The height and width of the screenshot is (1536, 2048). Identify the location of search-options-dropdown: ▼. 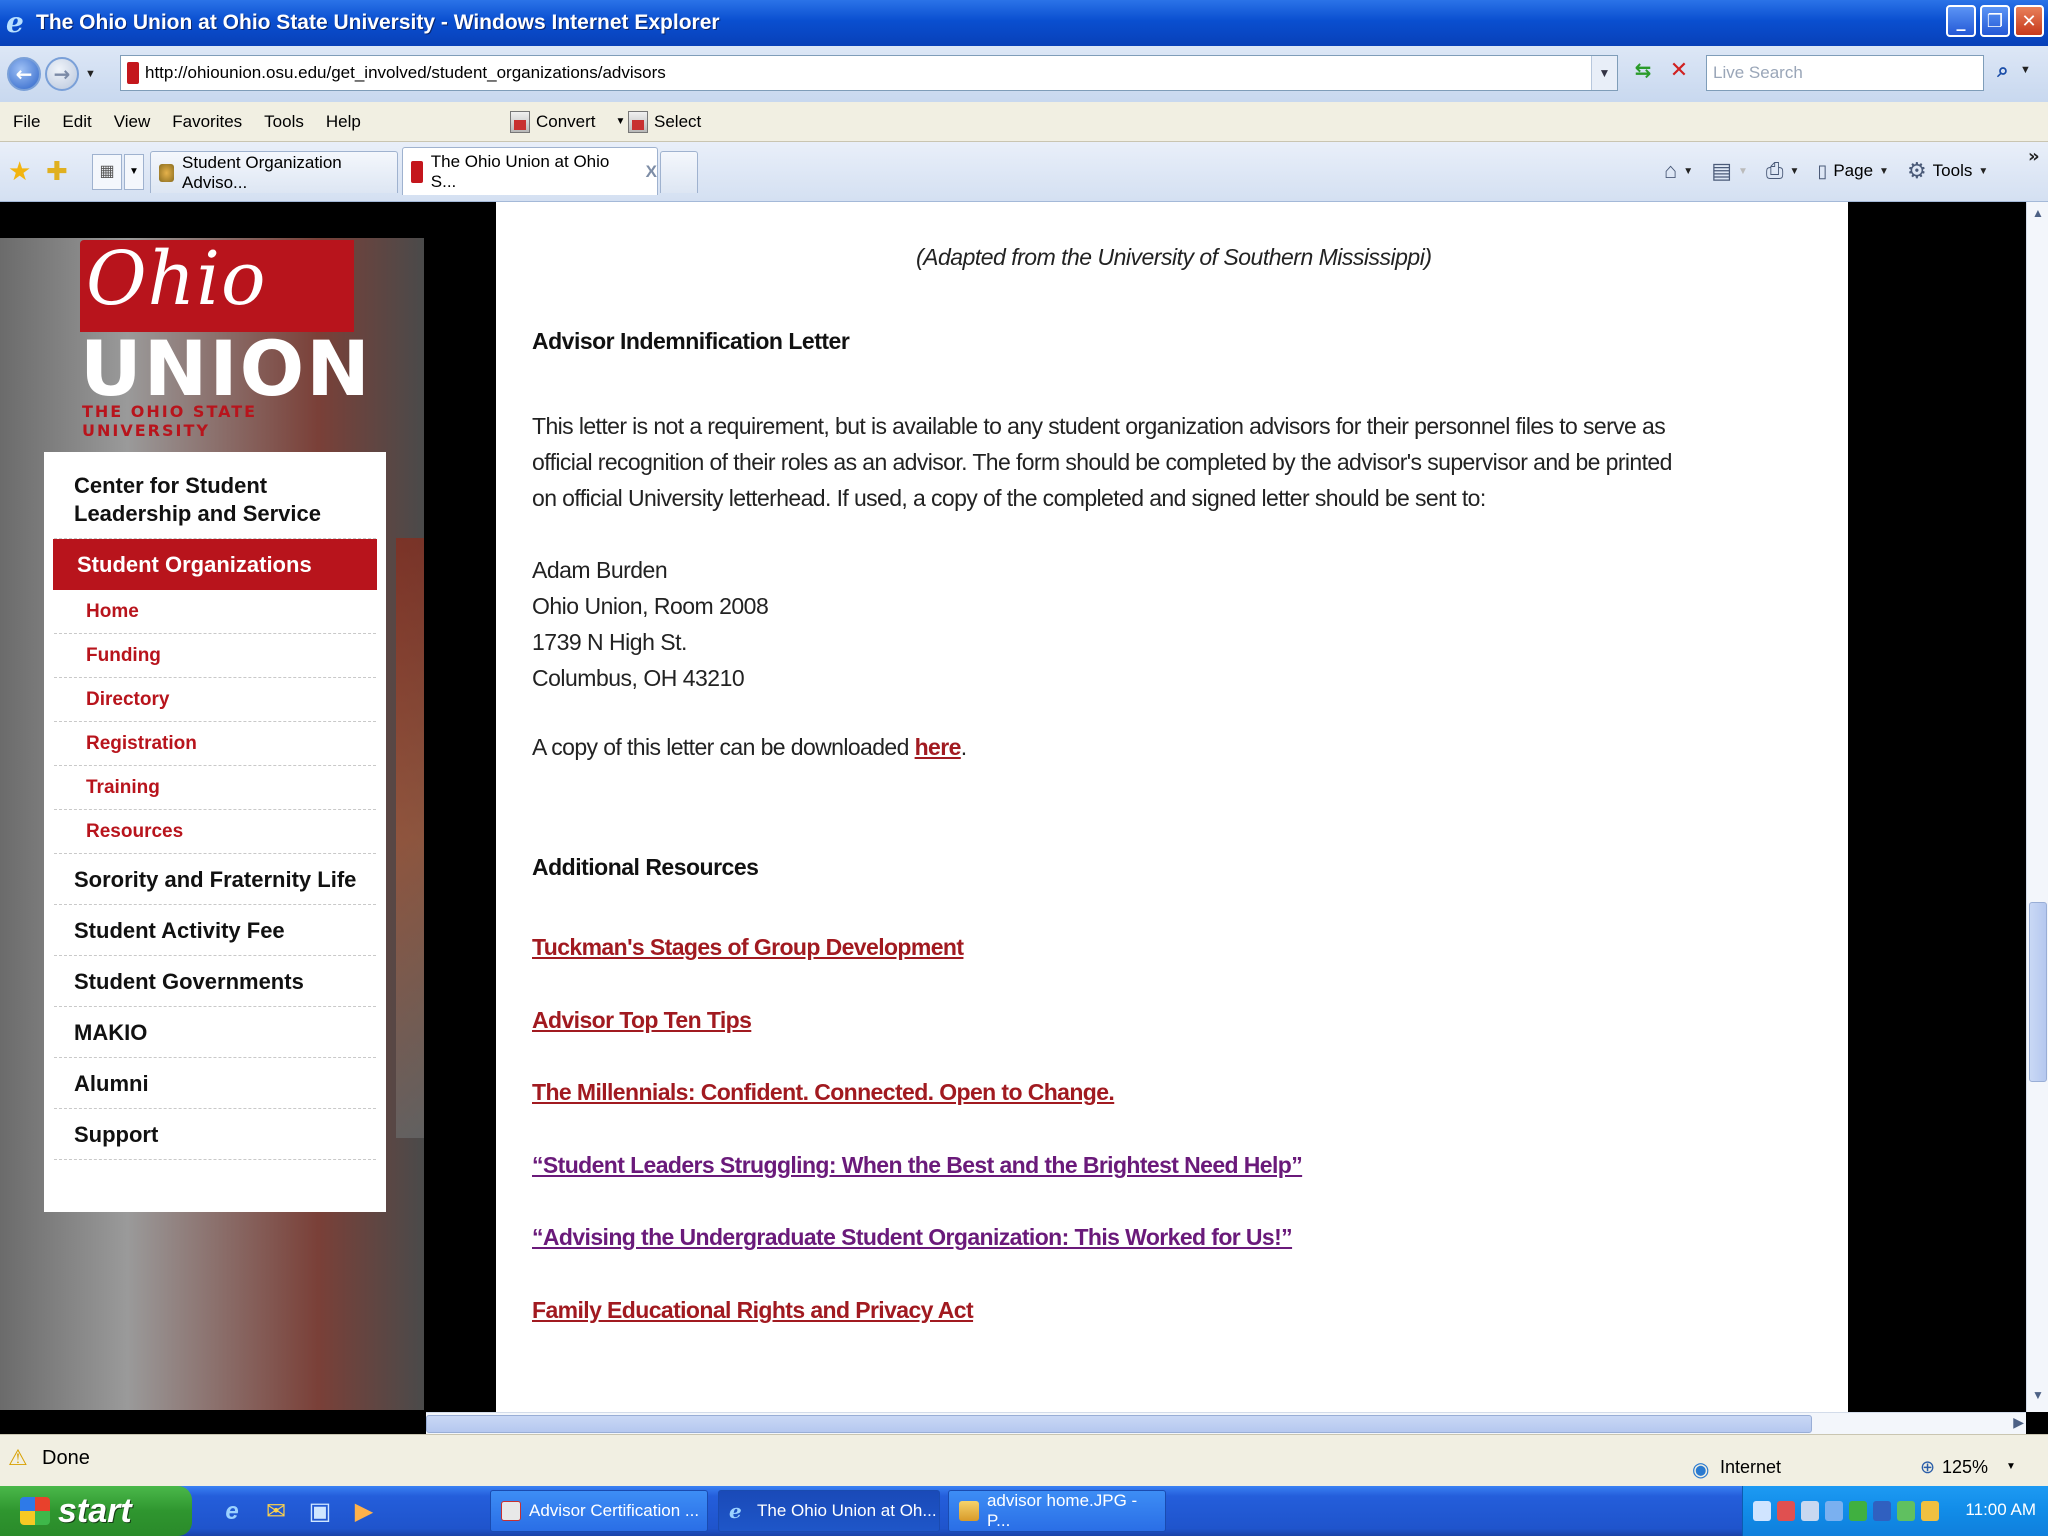
(2025, 70).